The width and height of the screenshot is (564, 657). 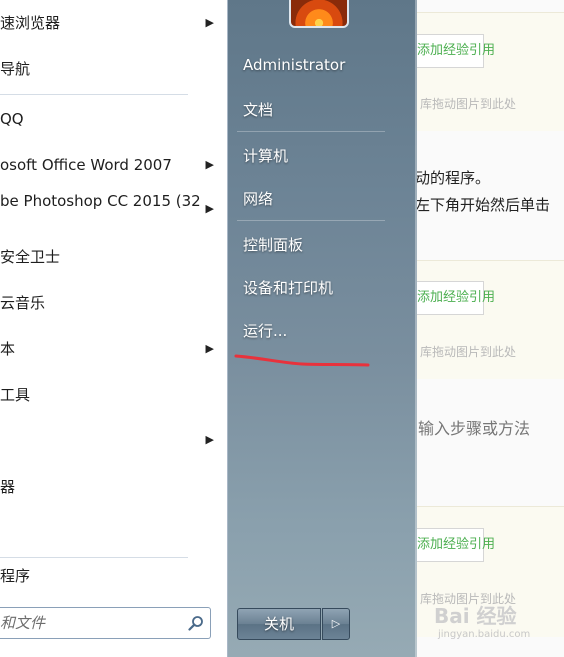 I want to click on program-label: 工具, so click(x=15, y=395).